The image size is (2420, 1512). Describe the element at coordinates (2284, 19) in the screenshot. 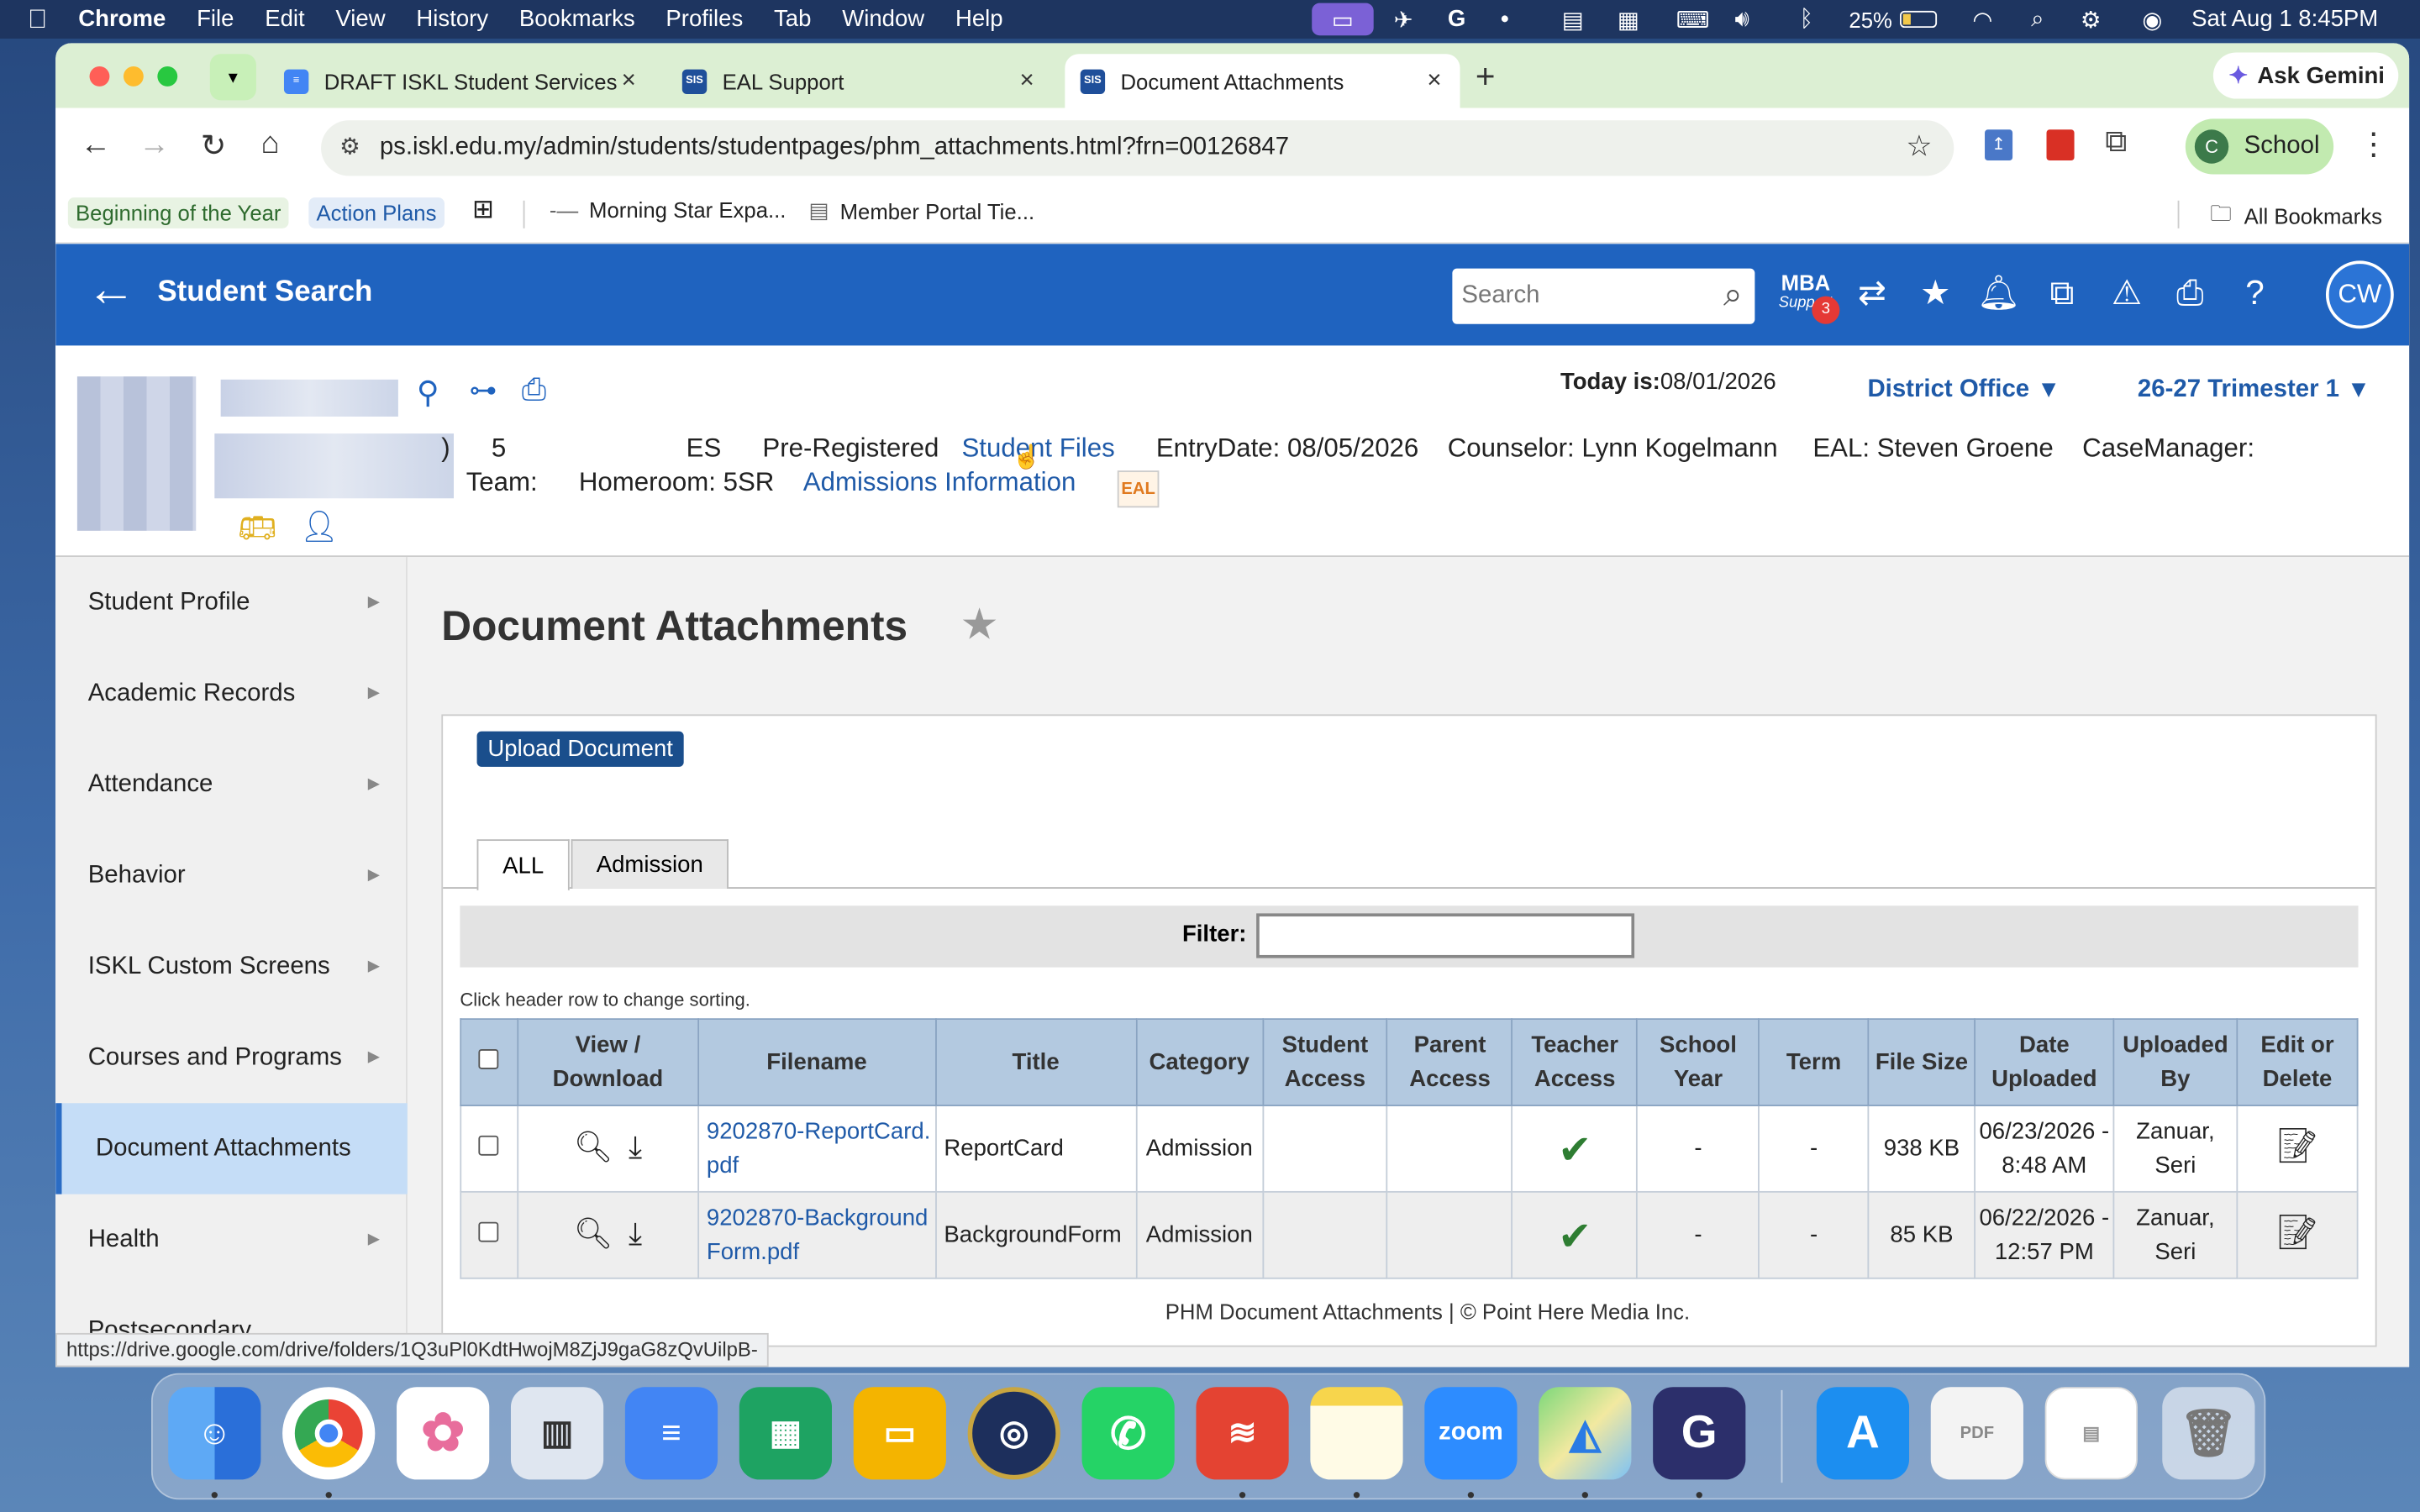

I see `menubar-clock: Sat Aug 1 8:45PM` at that location.